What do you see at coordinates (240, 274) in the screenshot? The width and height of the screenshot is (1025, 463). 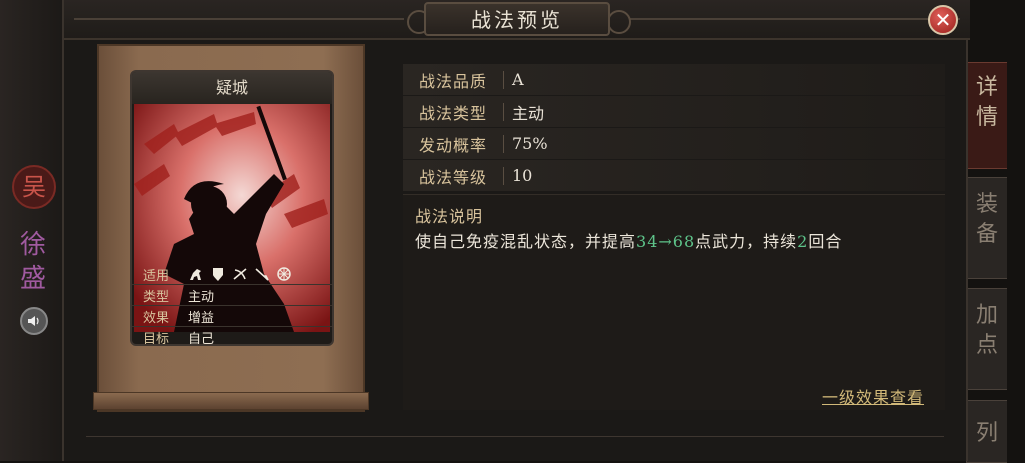 I see `bow-icon` at bounding box center [240, 274].